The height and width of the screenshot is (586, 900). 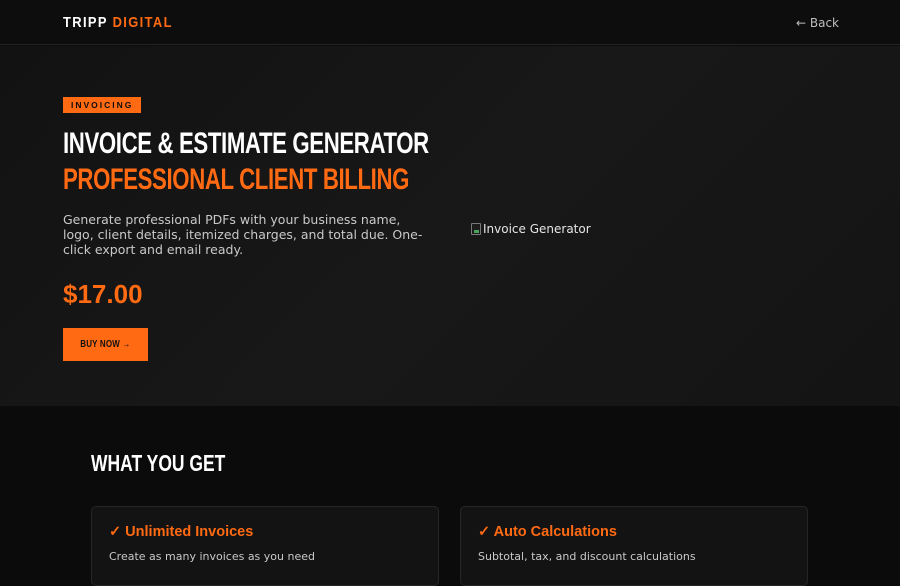 I want to click on category-badge: INVOICING, so click(x=102, y=105).